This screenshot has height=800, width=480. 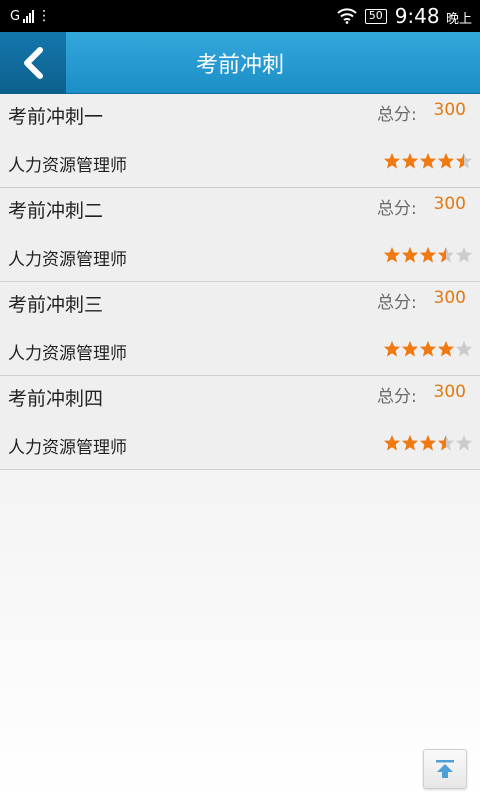 I want to click on list-item: 考前冲刺三 总分: 300 人力资源管理师, so click(x=240, y=329).